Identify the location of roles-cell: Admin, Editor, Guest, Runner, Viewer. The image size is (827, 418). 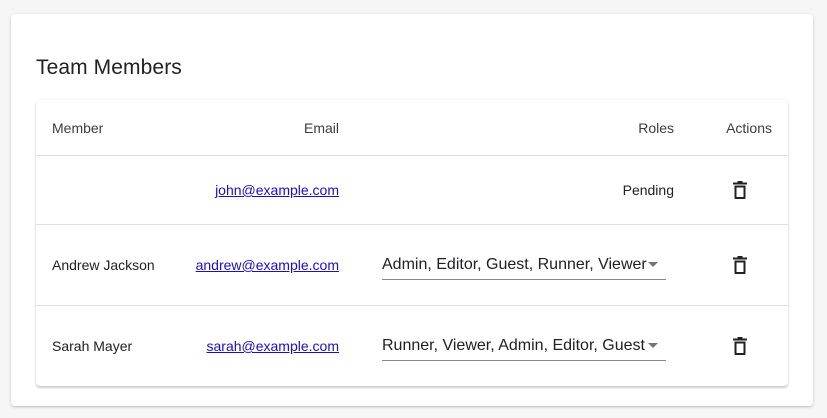
(524, 265).